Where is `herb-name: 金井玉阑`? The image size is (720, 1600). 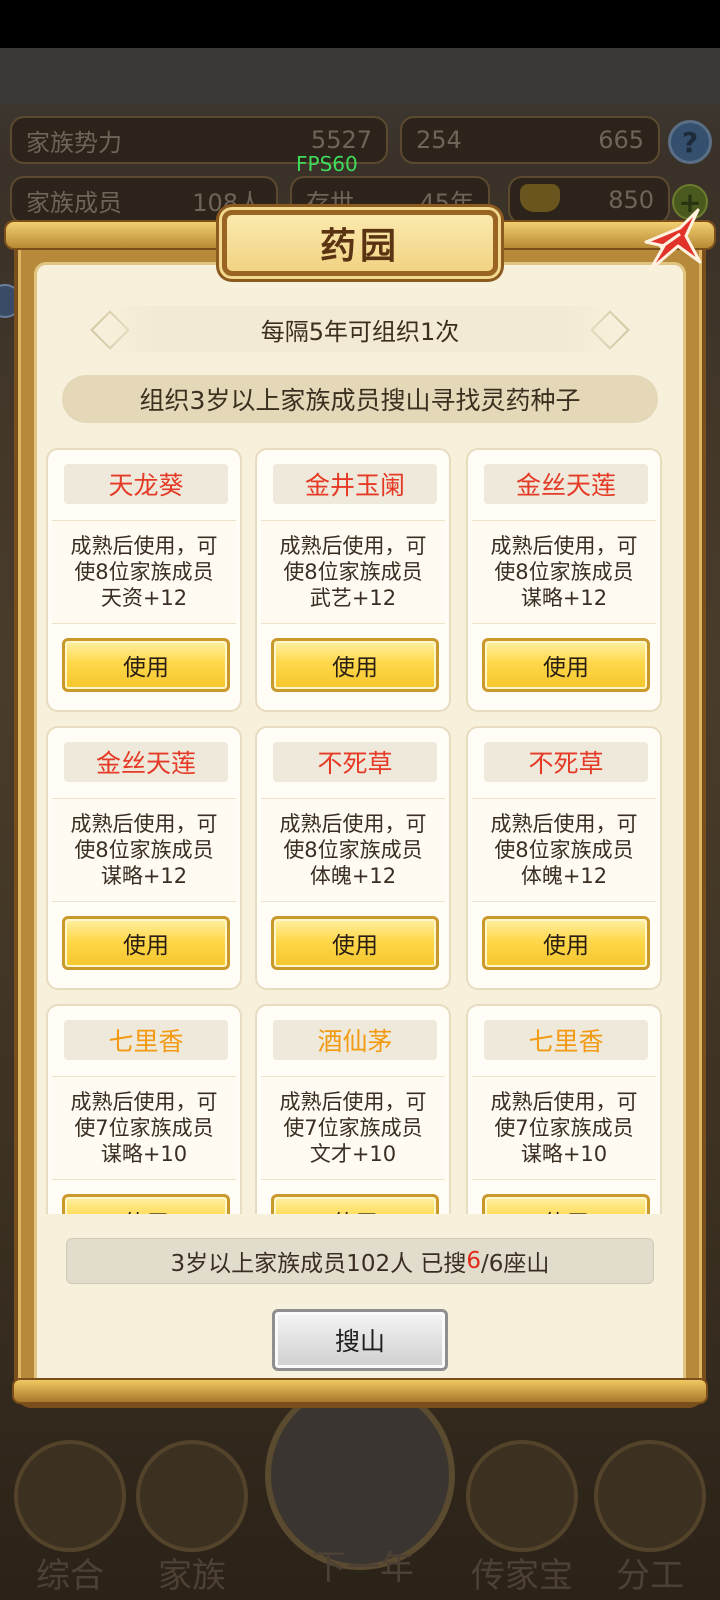
herb-name: 金井玉阑 is located at coordinates (355, 484).